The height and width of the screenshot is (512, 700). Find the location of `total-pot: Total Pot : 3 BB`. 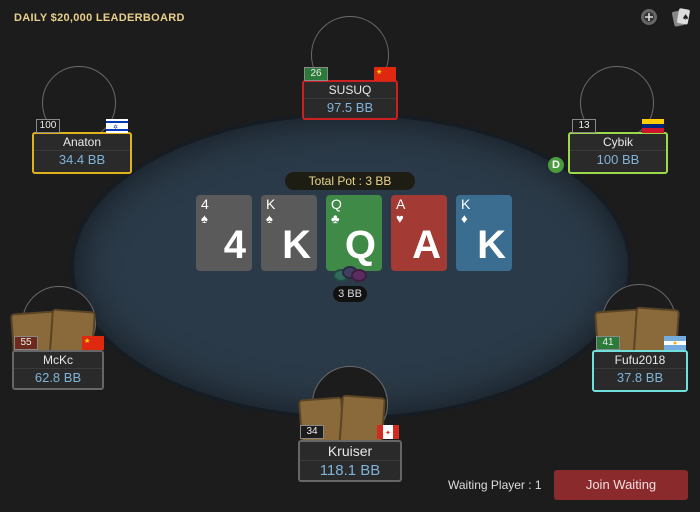

total-pot: Total Pot : 3 BB is located at coordinates (350, 181).